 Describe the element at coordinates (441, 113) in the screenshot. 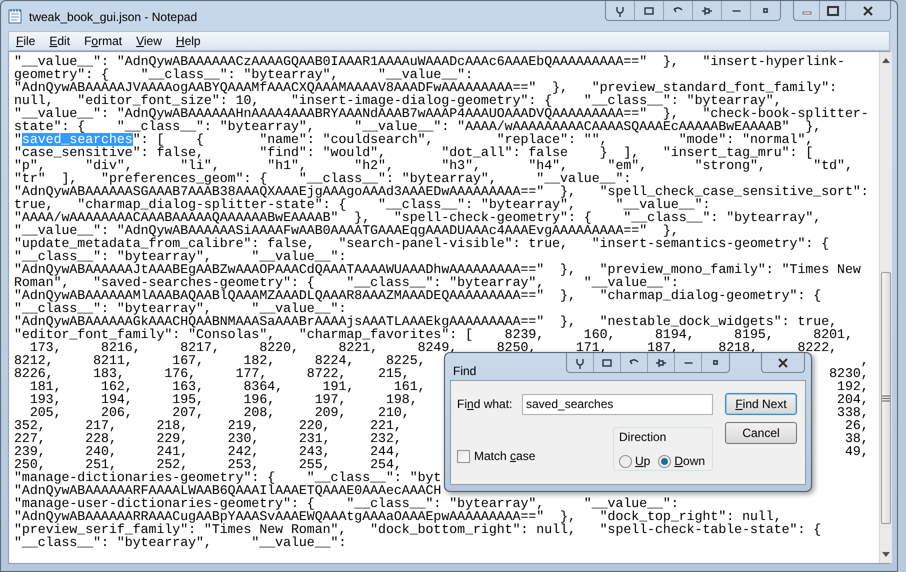

I see `text-line: "__value__": "AdnQywABAAAAAAHnAAAA4AAABRYAAANdAAAB7wAAAP4AAAUOAAADVQAAAAAAAAA==" }, "check-book-splitter-` at that location.